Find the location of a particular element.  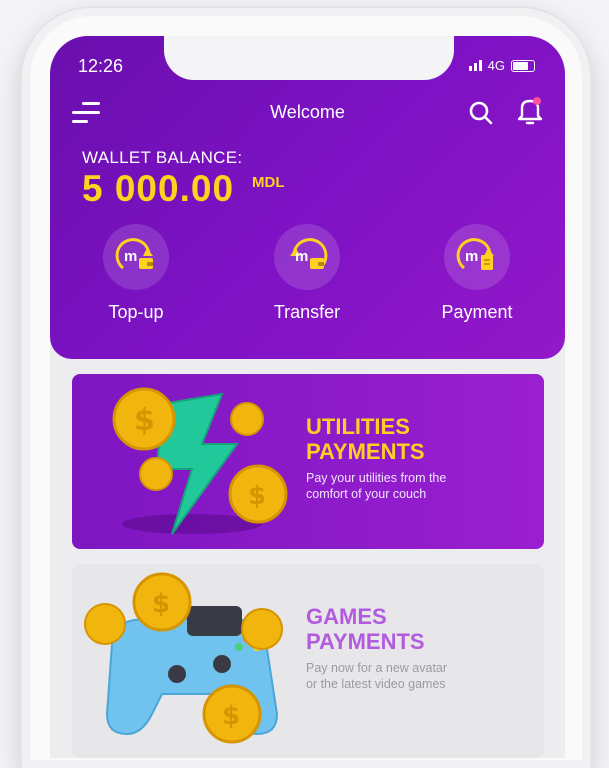

transfer-label: Transfer is located at coordinates (307, 312).